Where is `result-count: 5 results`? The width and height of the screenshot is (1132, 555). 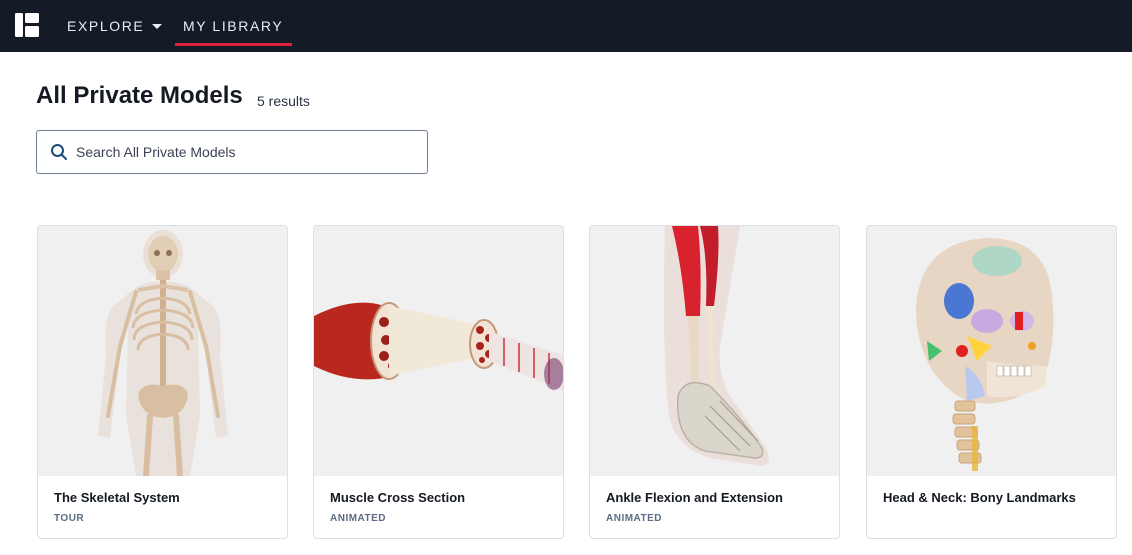
result-count: 5 results is located at coordinates (283, 101).